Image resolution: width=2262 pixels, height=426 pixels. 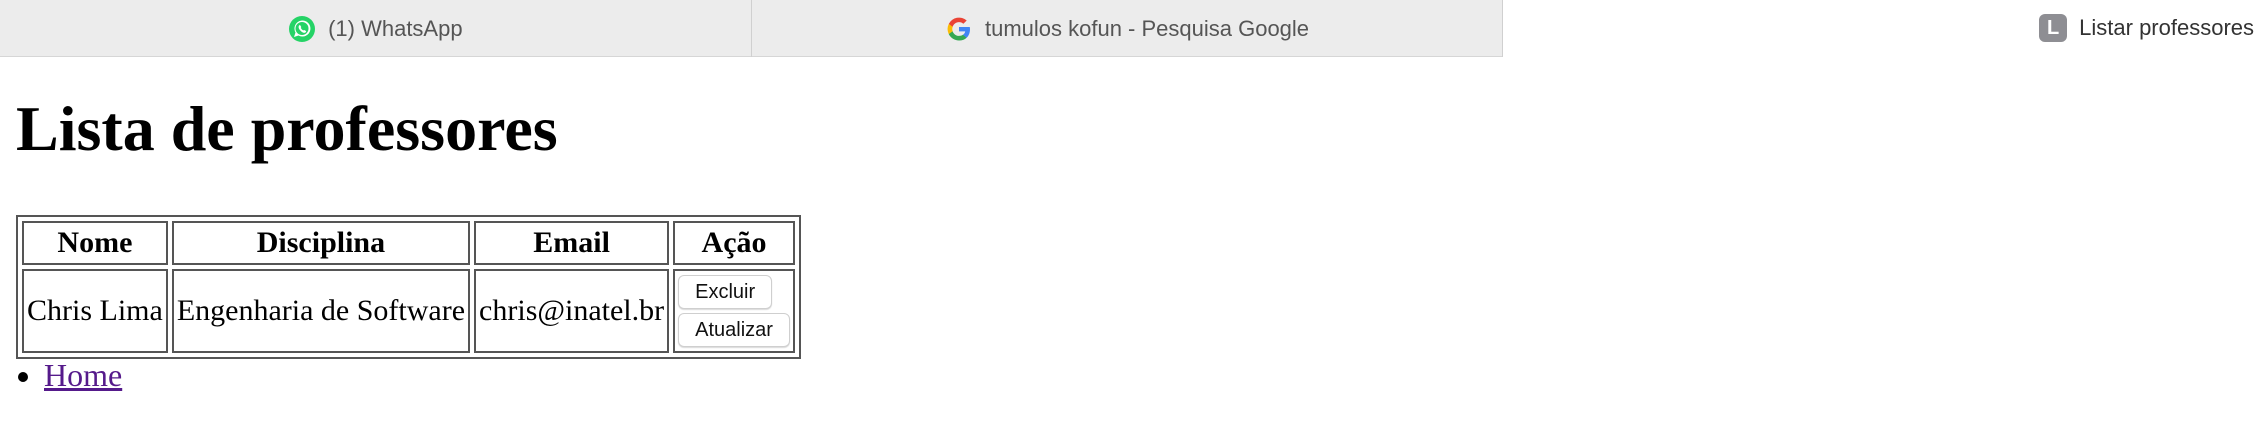 I want to click on column-header-disciplina: Disciplina, so click(x=321, y=243).